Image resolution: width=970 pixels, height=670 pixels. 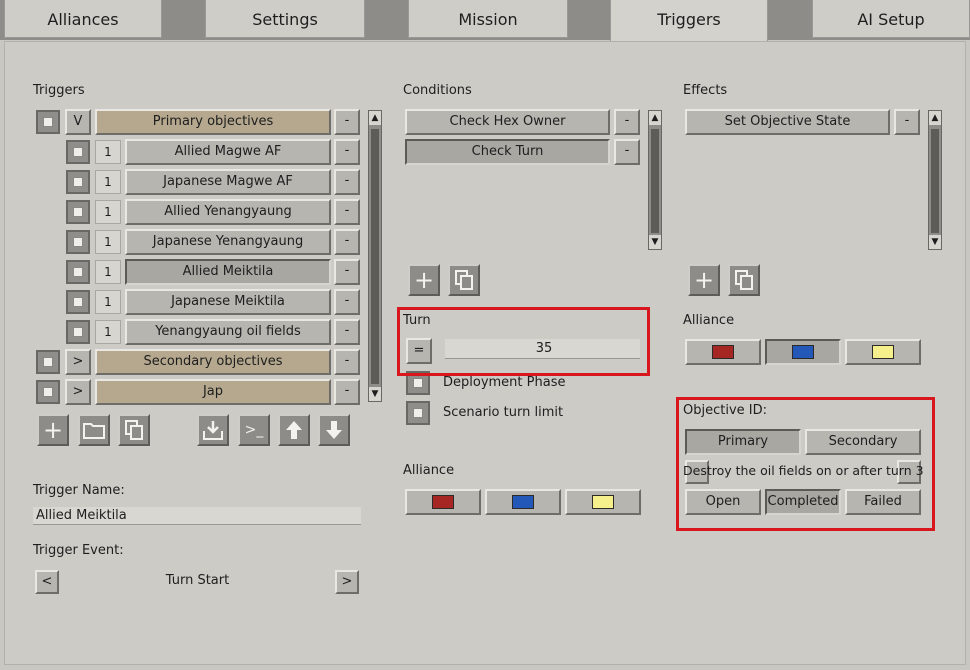 I want to click on yellow-swatch, so click(x=883, y=352).